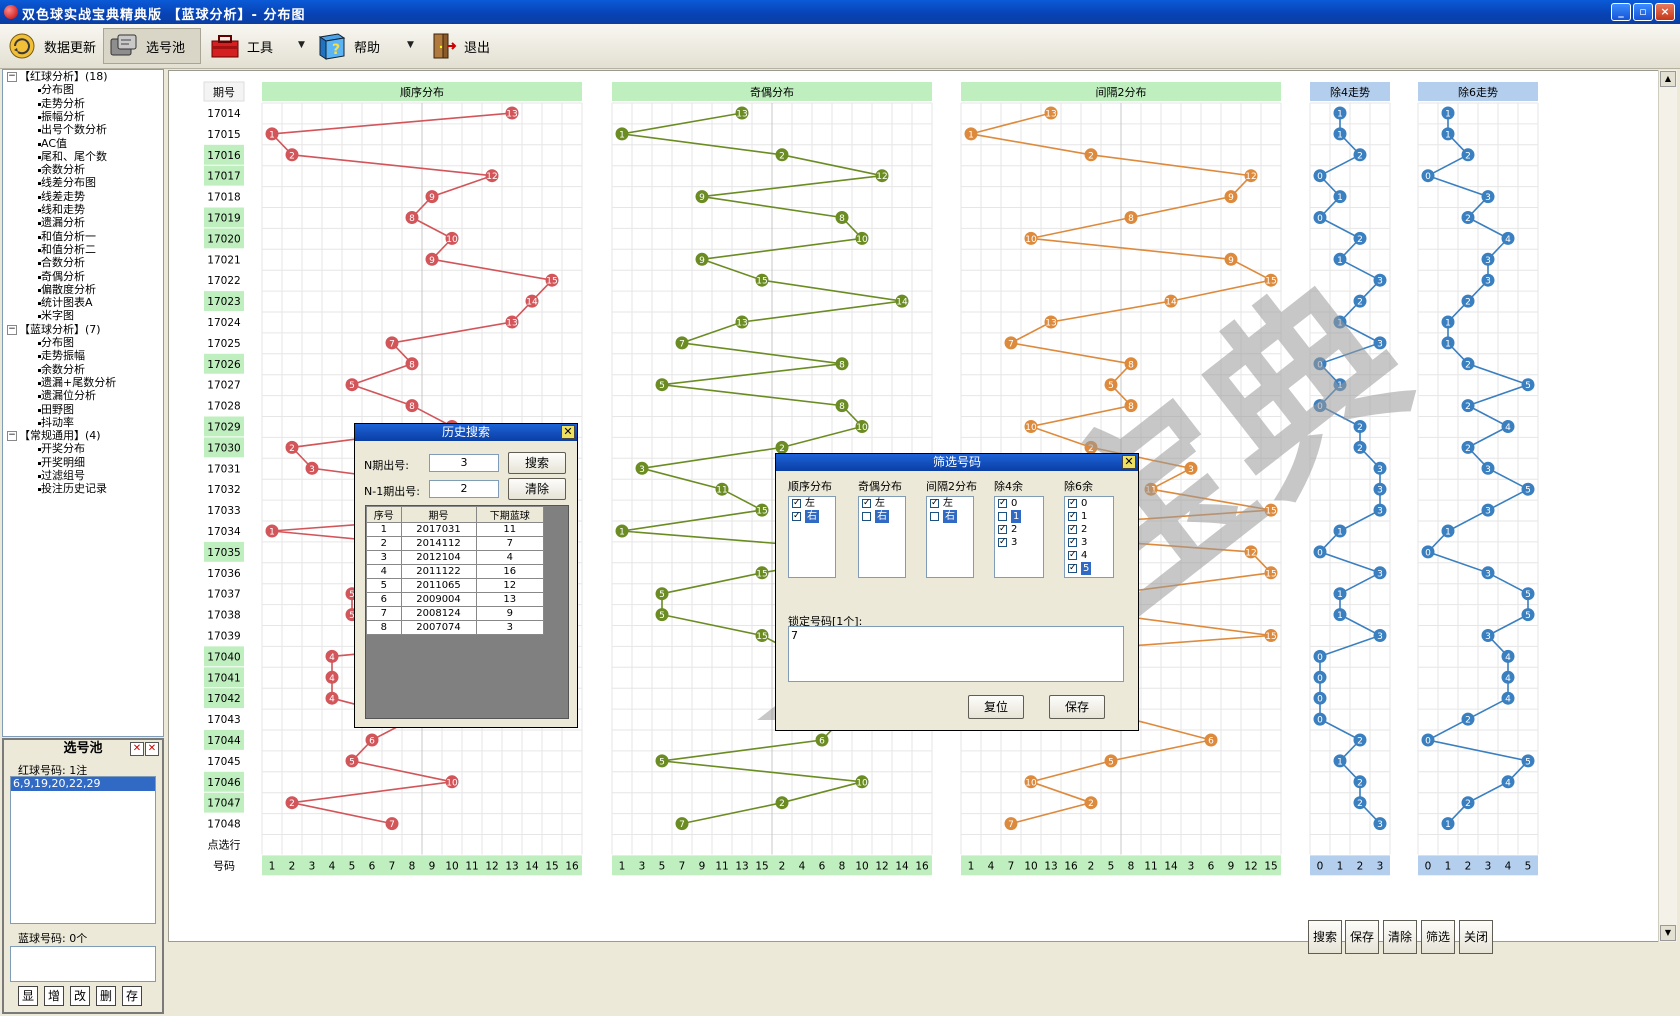  I want to click on history-row: 2 2014112 7, so click(455, 543).